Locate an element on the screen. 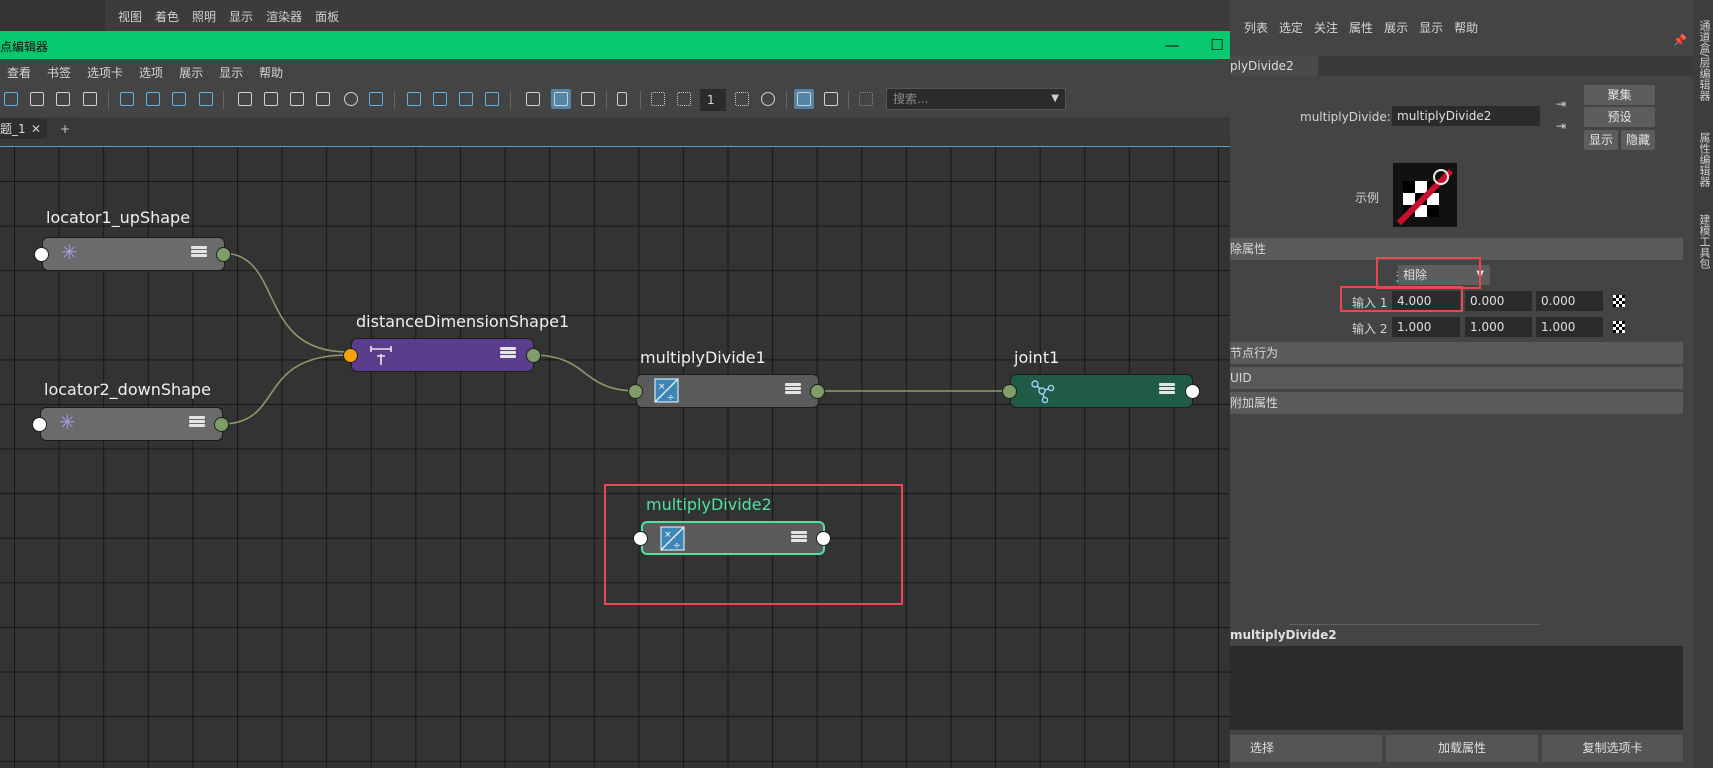 The image size is (1713, 768). menu-selected: 选定 is located at coordinates (1291, 27).